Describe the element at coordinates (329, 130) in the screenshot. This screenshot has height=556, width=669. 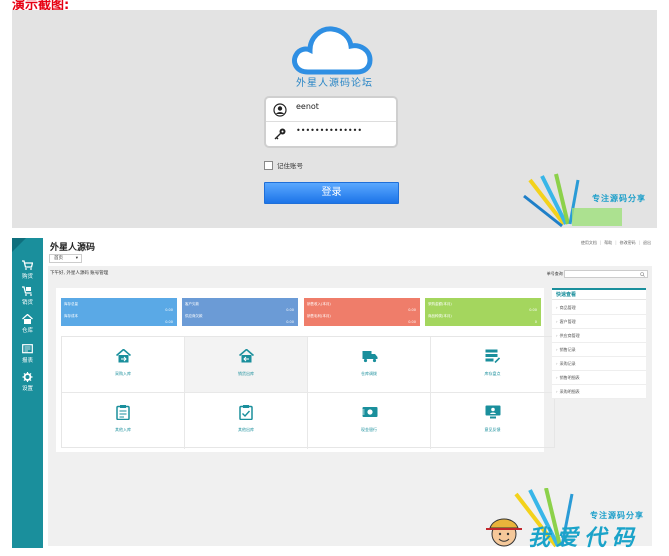
I see `password-value: ••••••••••••••` at that location.